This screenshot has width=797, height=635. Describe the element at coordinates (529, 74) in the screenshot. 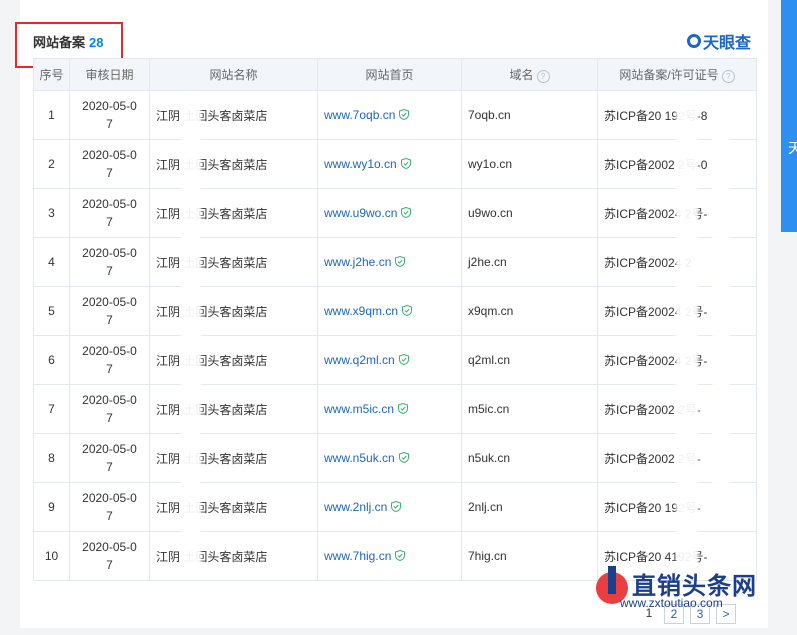

I see `header-domain: 域名?` at that location.